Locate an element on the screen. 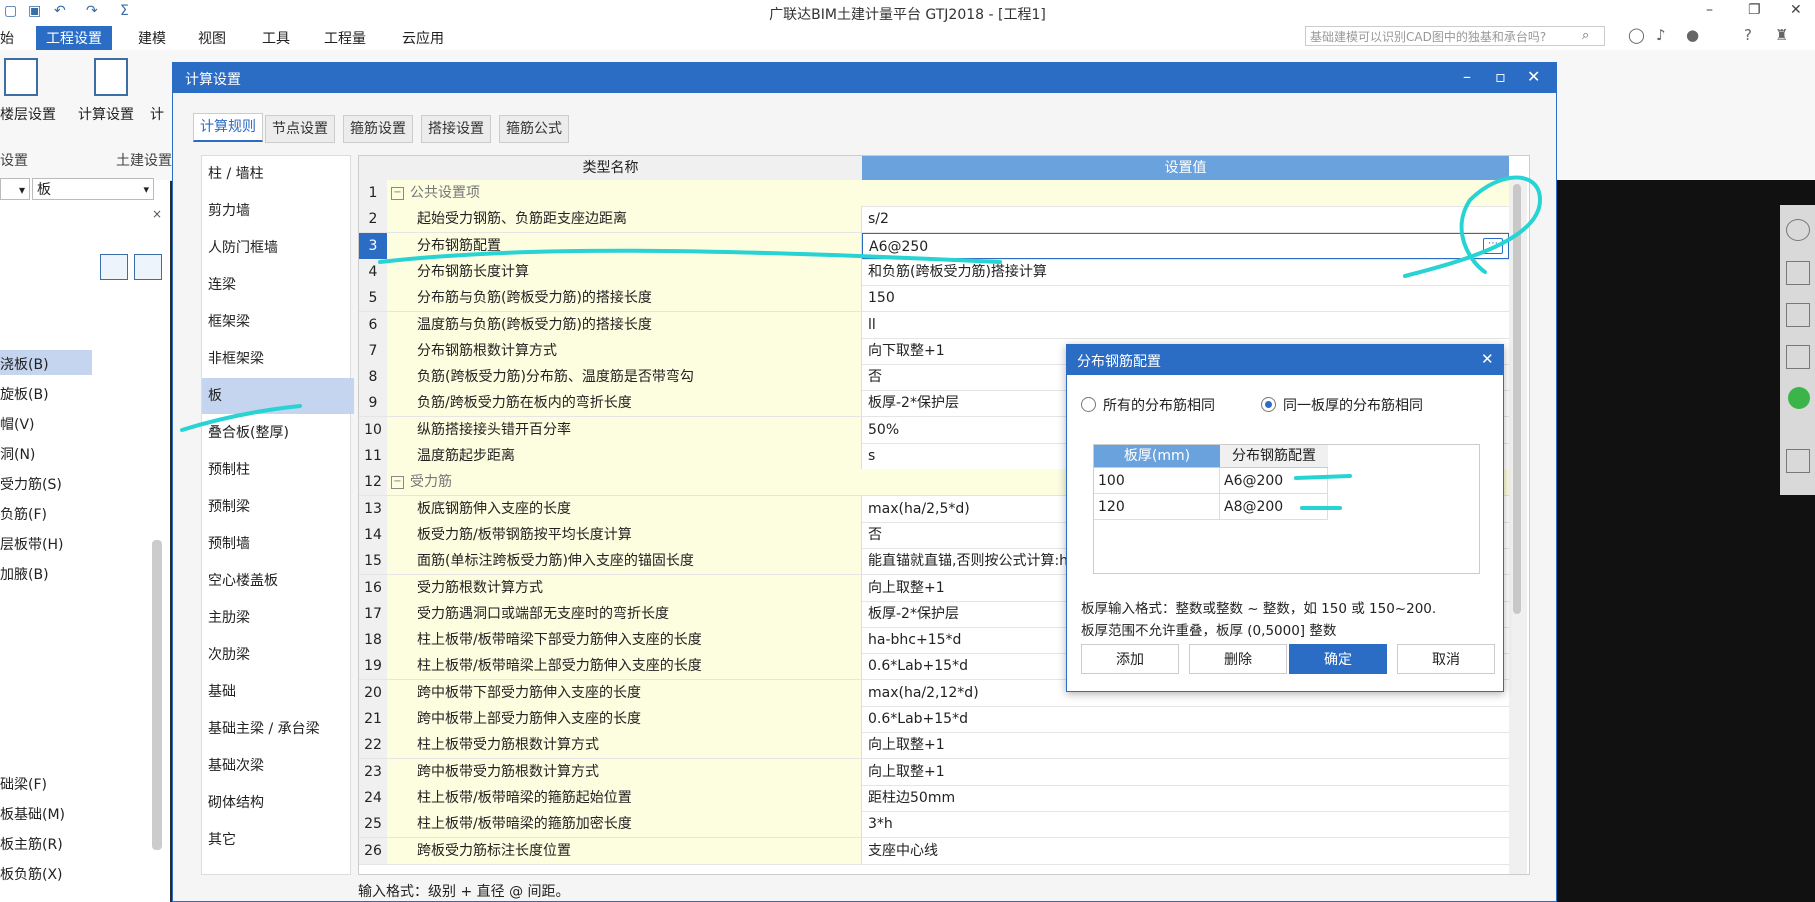 Image resolution: width=1815 pixels, height=902 pixels. annotation-mark-category is located at coordinates (241, 418).